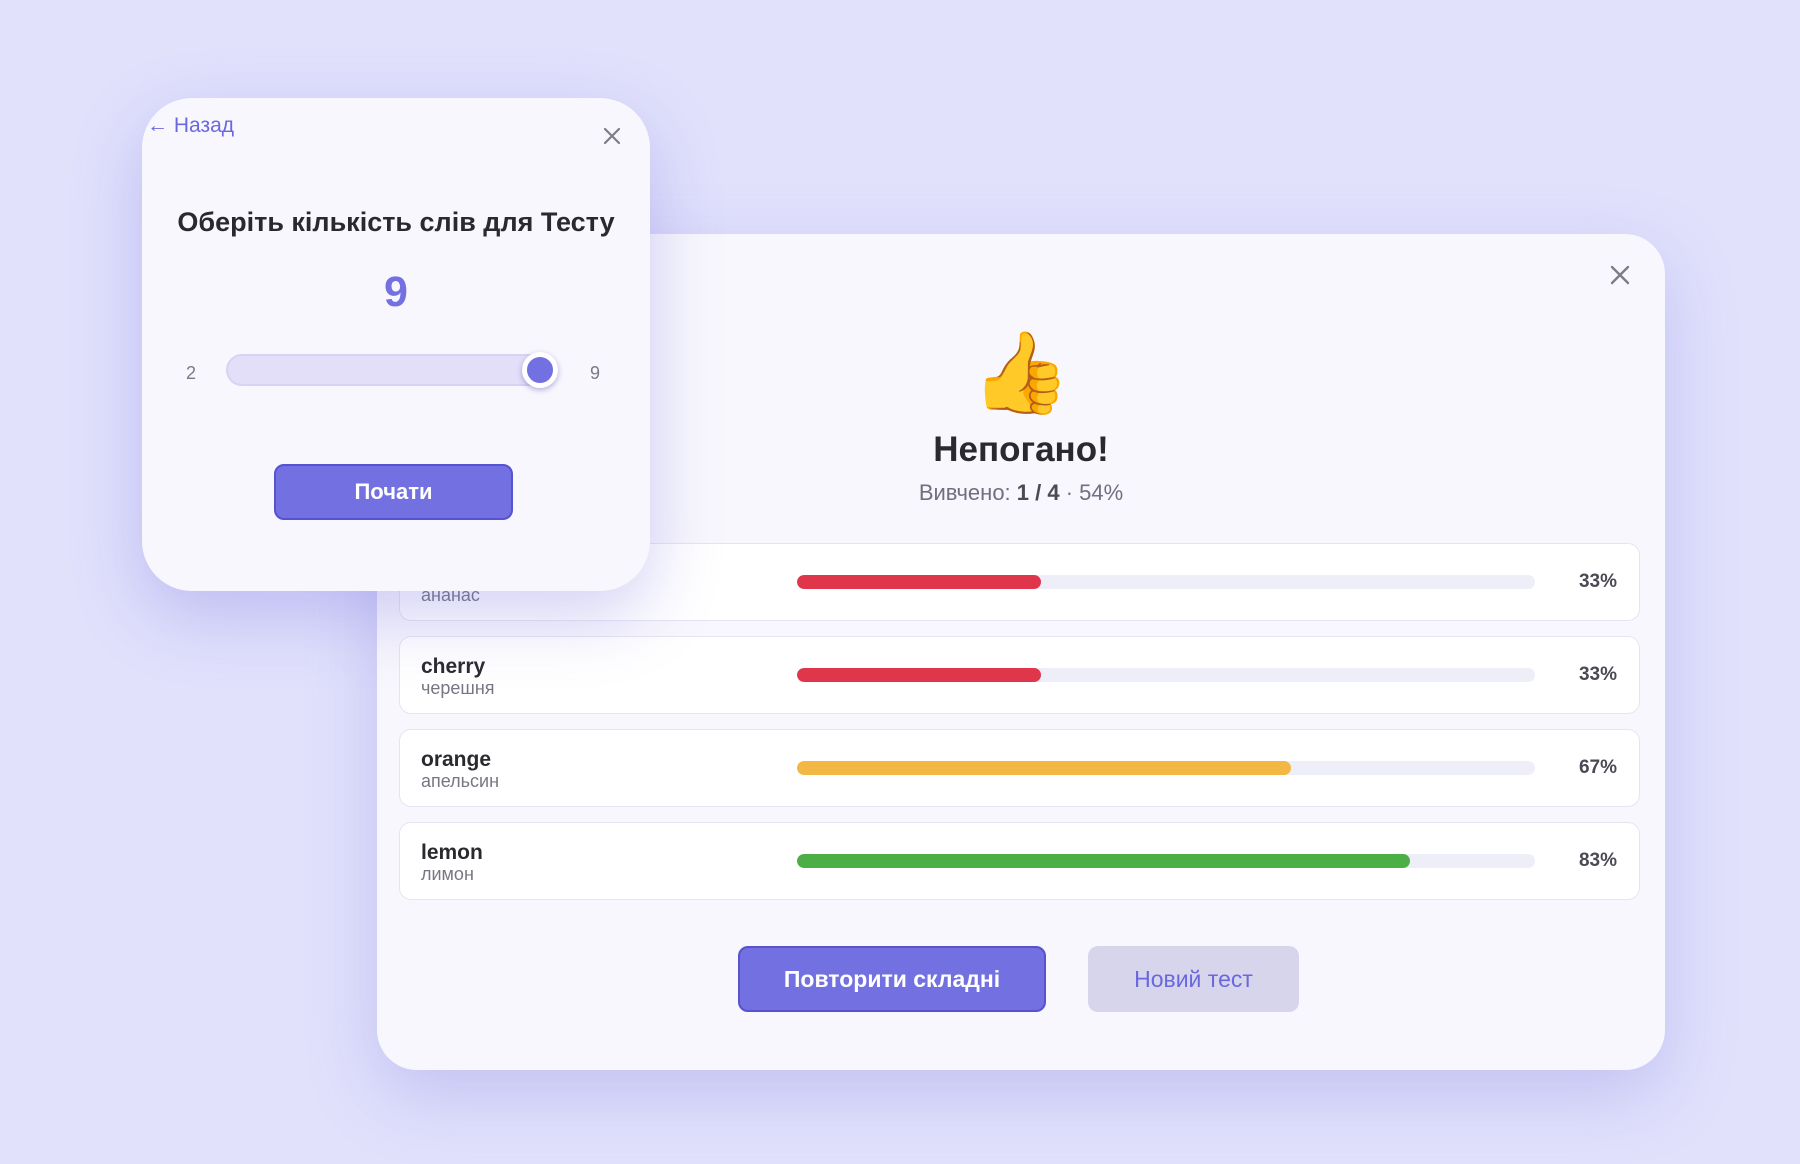 The image size is (1800, 1164). What do you see at coordinates (392, 370) in the screenshot?
I see `word-count-slider` at bounding box center [392, 370].